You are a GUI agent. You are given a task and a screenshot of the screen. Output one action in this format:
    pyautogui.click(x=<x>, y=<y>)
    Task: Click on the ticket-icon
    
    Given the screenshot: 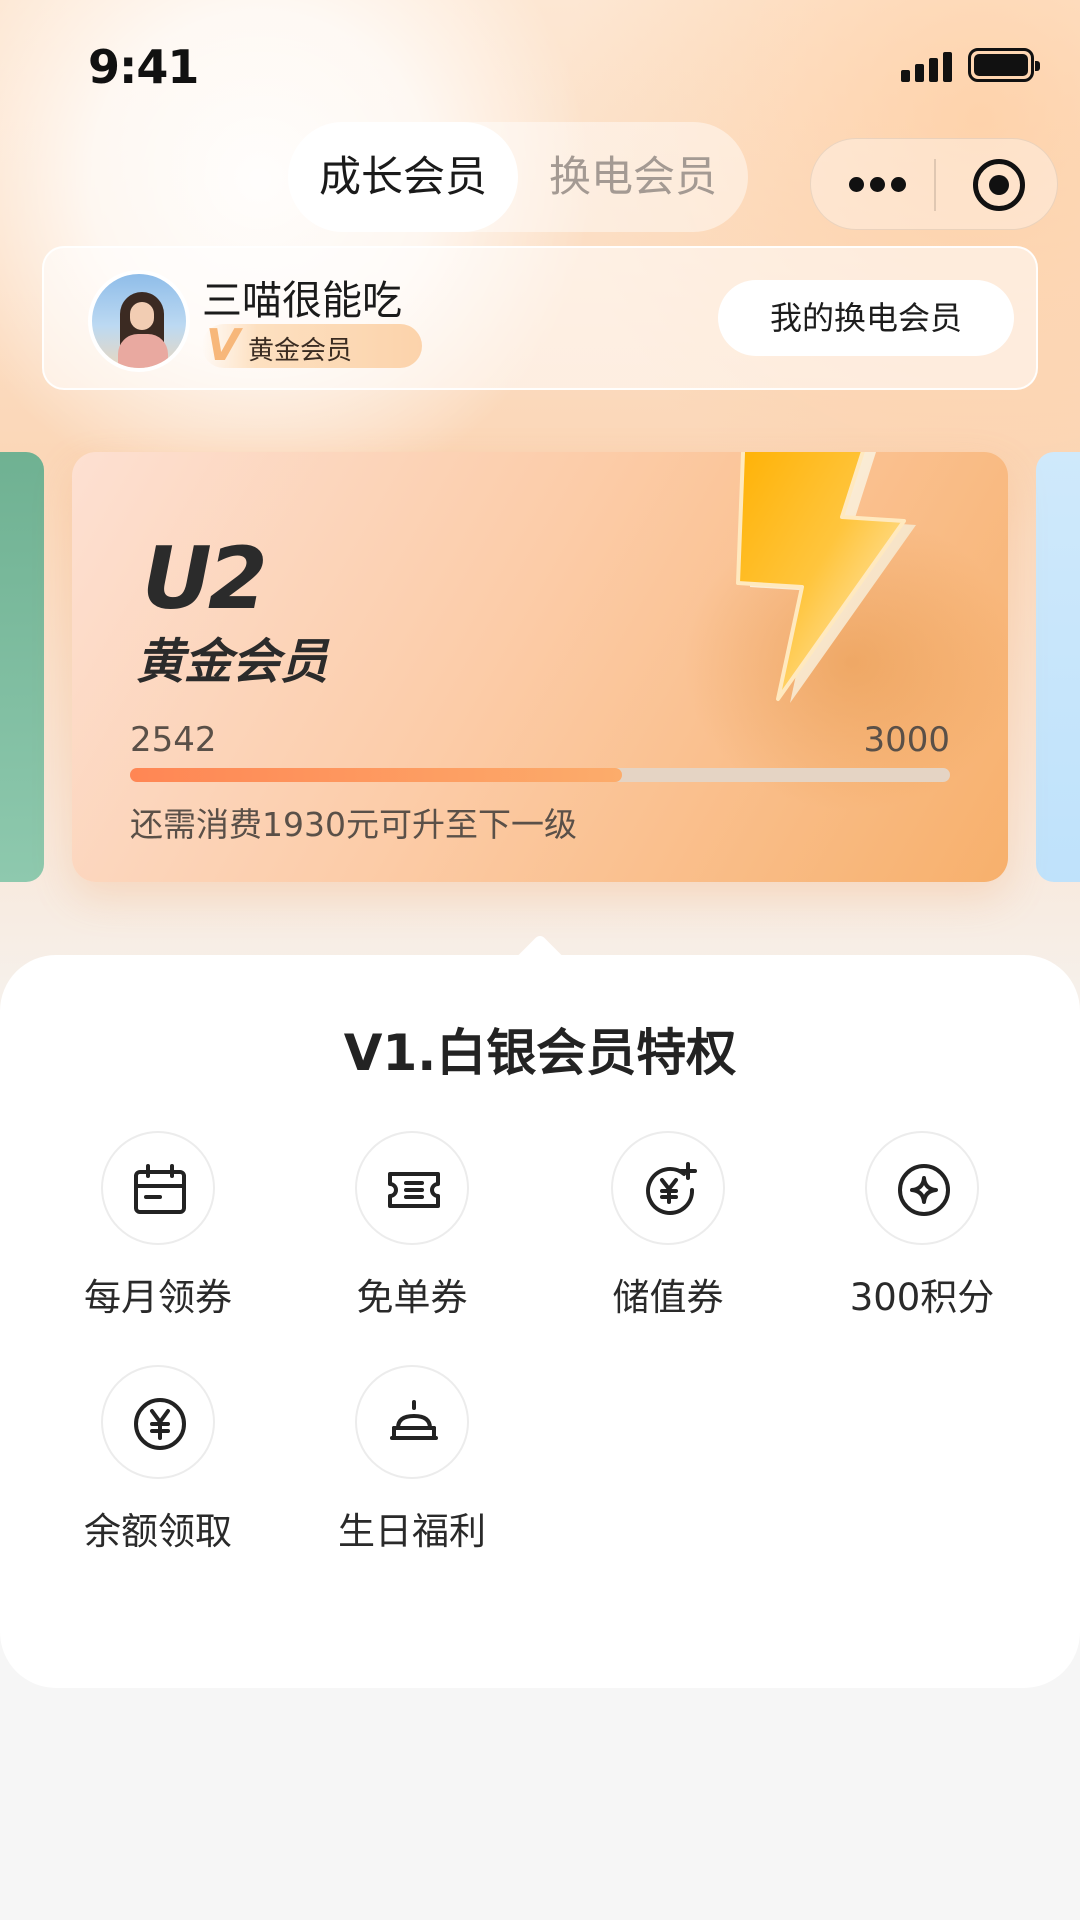 What is the action you would take?
    pyautogui.click(x=412, y=1188)
    